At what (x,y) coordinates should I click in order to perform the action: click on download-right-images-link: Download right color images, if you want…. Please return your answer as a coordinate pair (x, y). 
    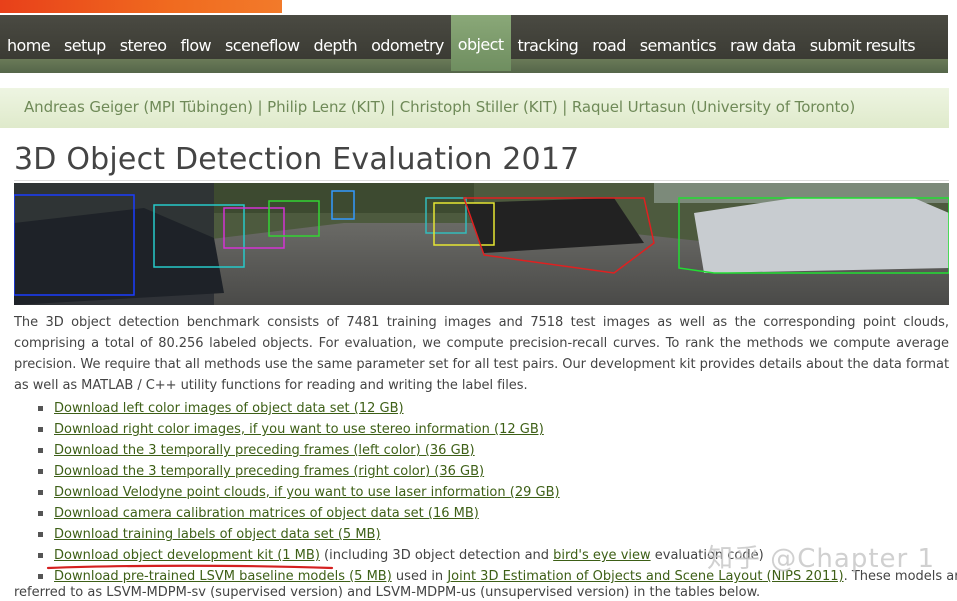
    Looking at the image, I should click on (299, 429).